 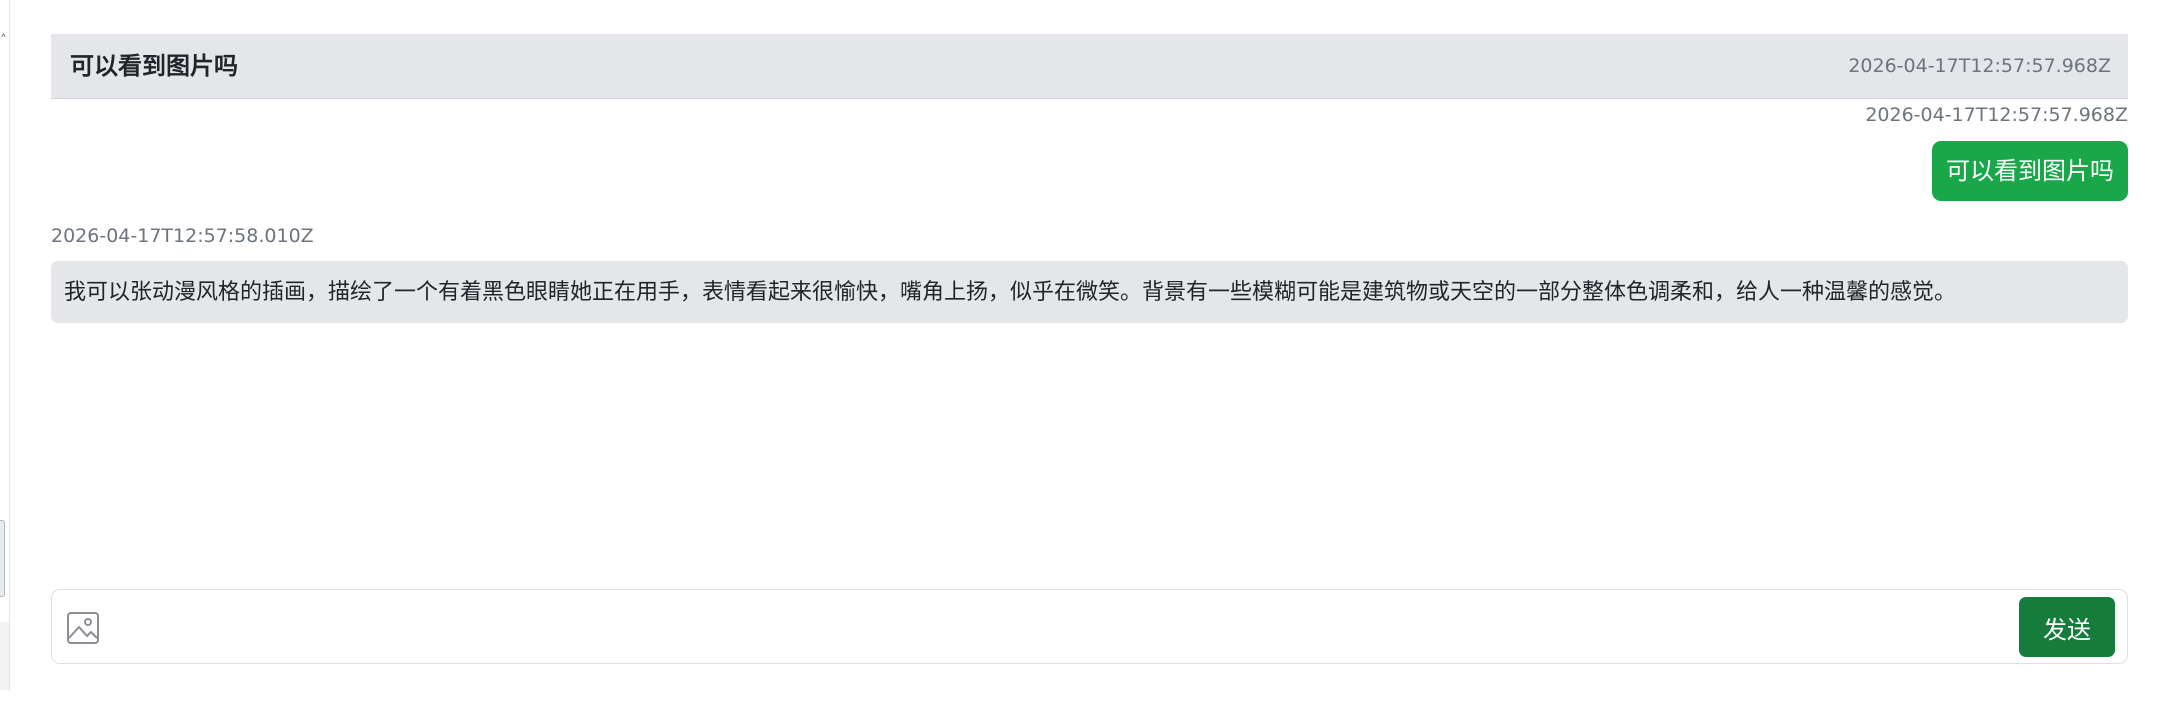 I want to click on side-scrollbar-thumb, so click(x=2, y=558).